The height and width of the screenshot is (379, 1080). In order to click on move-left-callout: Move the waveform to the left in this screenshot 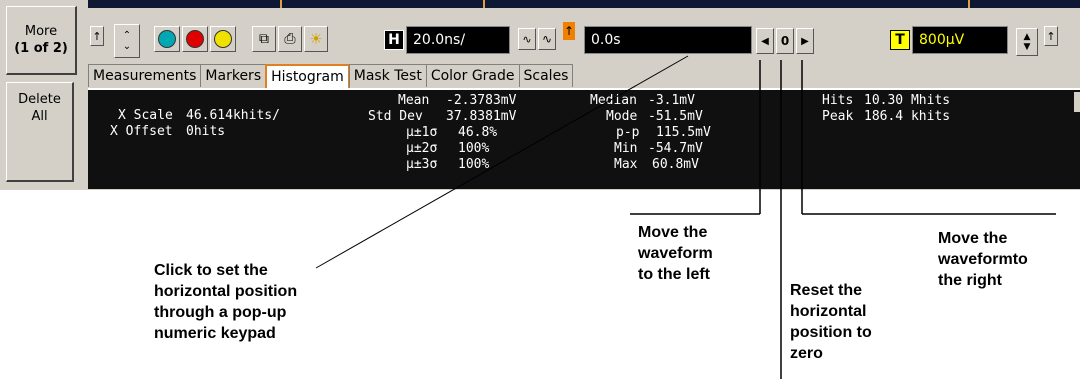, I will do `click(675, 253)`.